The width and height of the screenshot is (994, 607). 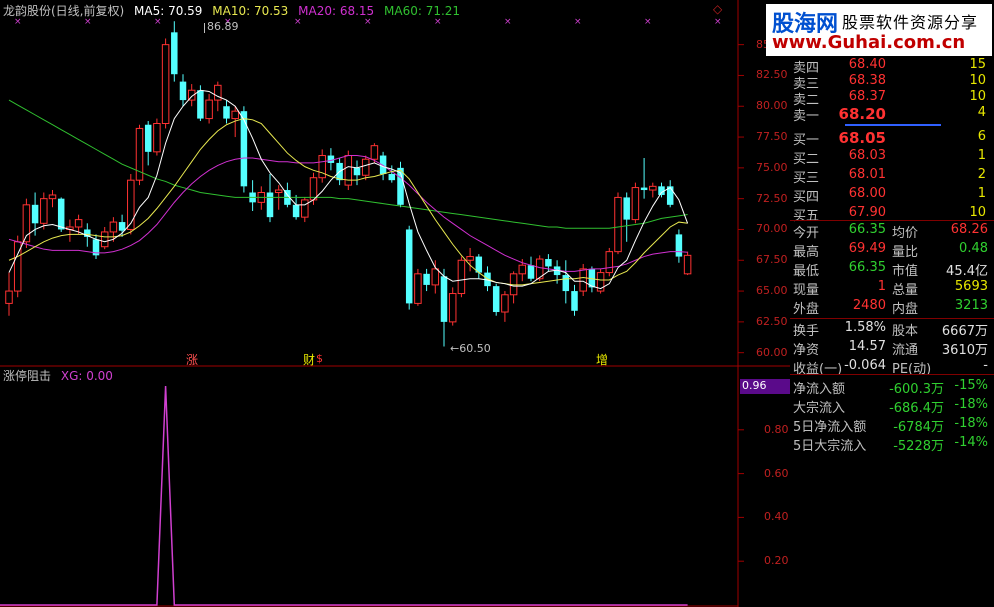 I want to click on quote-label: 今开, so click(x=806, y=233).